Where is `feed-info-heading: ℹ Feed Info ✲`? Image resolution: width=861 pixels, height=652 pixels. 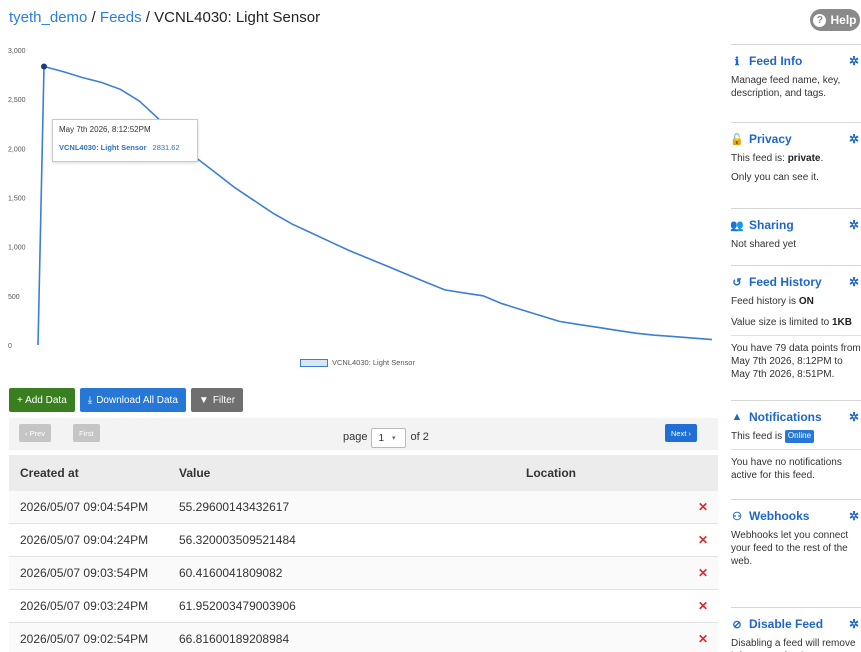 feed-info-heading: ℹ Feed Info ✲ is located at coordinates (796, 61).